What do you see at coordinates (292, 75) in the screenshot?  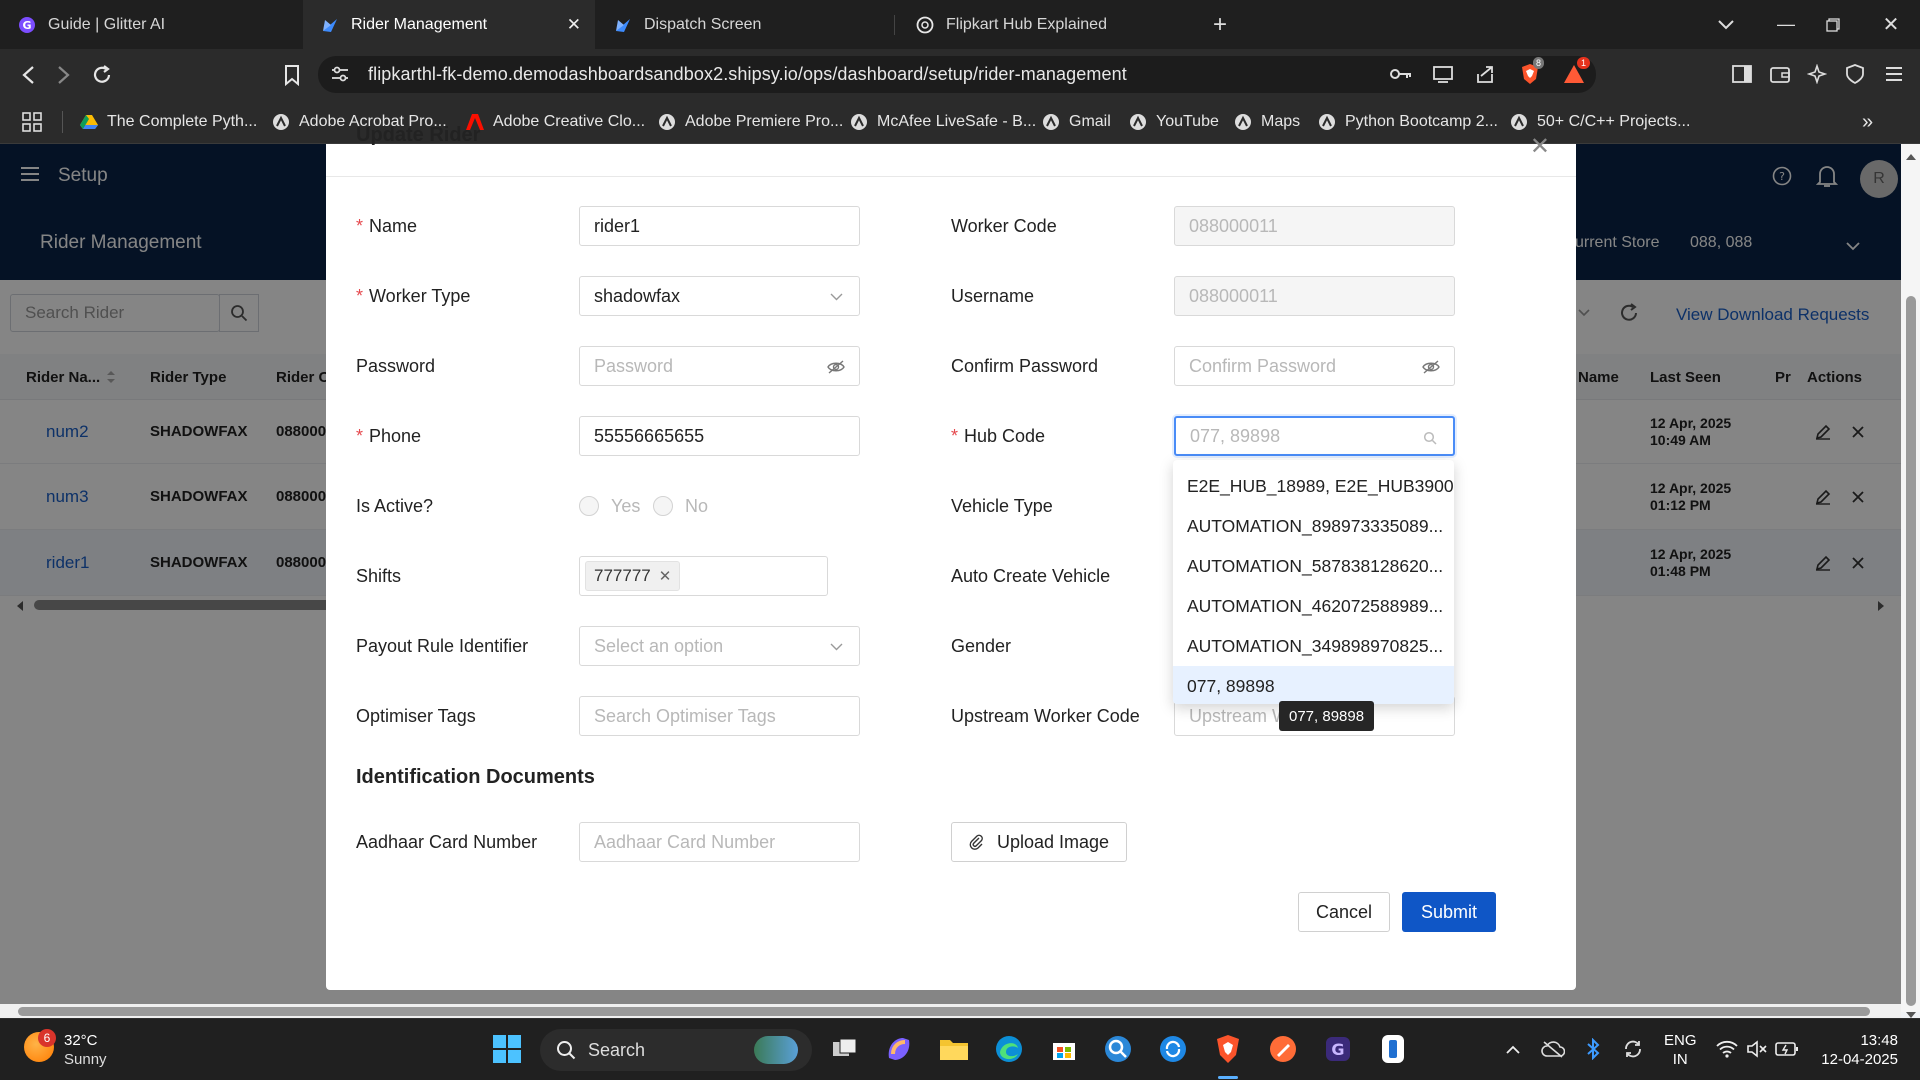 I see `bookmark-icon` at bounding box center [292, 75].